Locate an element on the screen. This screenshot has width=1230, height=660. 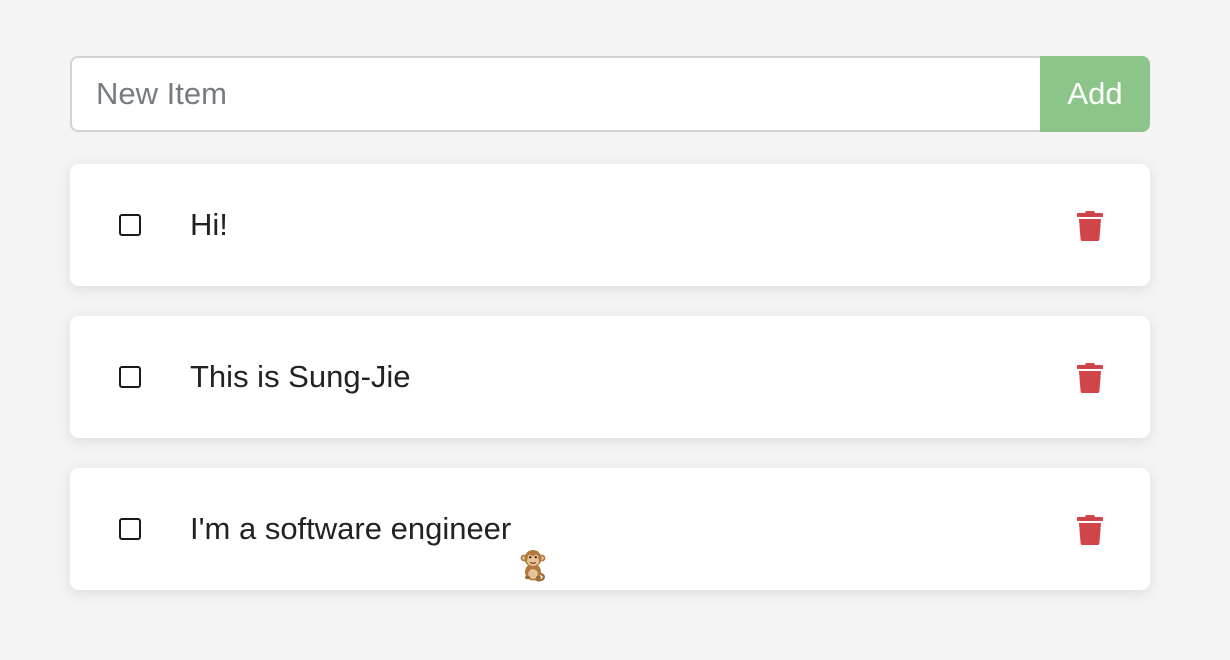
todo-item-text: This is Sung-Jie is located at coordinates (300, 377).